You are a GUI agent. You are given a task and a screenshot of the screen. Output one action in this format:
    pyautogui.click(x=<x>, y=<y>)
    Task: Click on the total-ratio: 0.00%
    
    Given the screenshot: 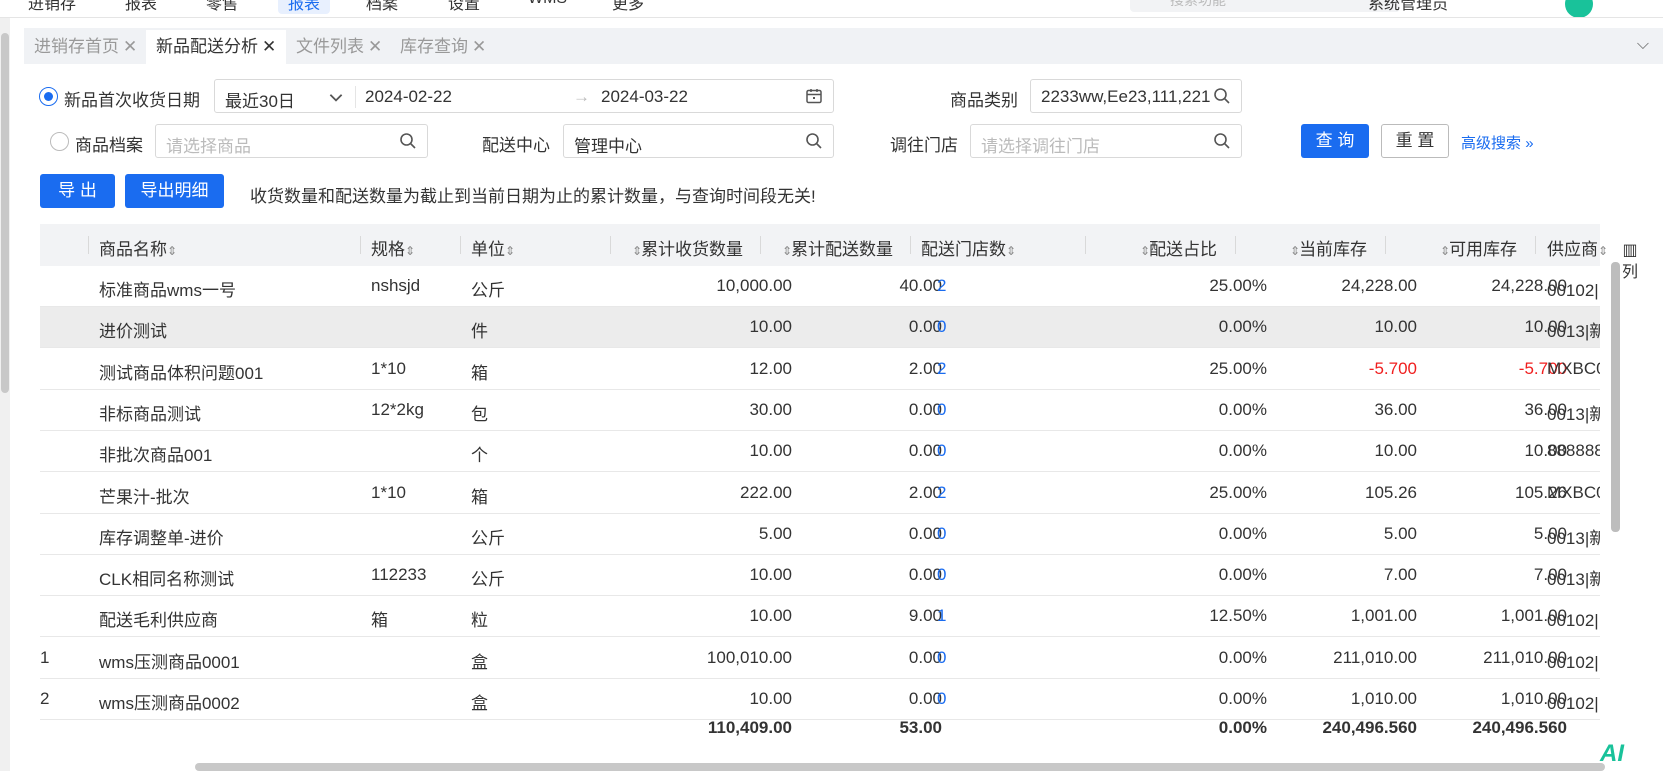 What is the action you would take?
    pyautogui.click(x=1242, y=727)
    